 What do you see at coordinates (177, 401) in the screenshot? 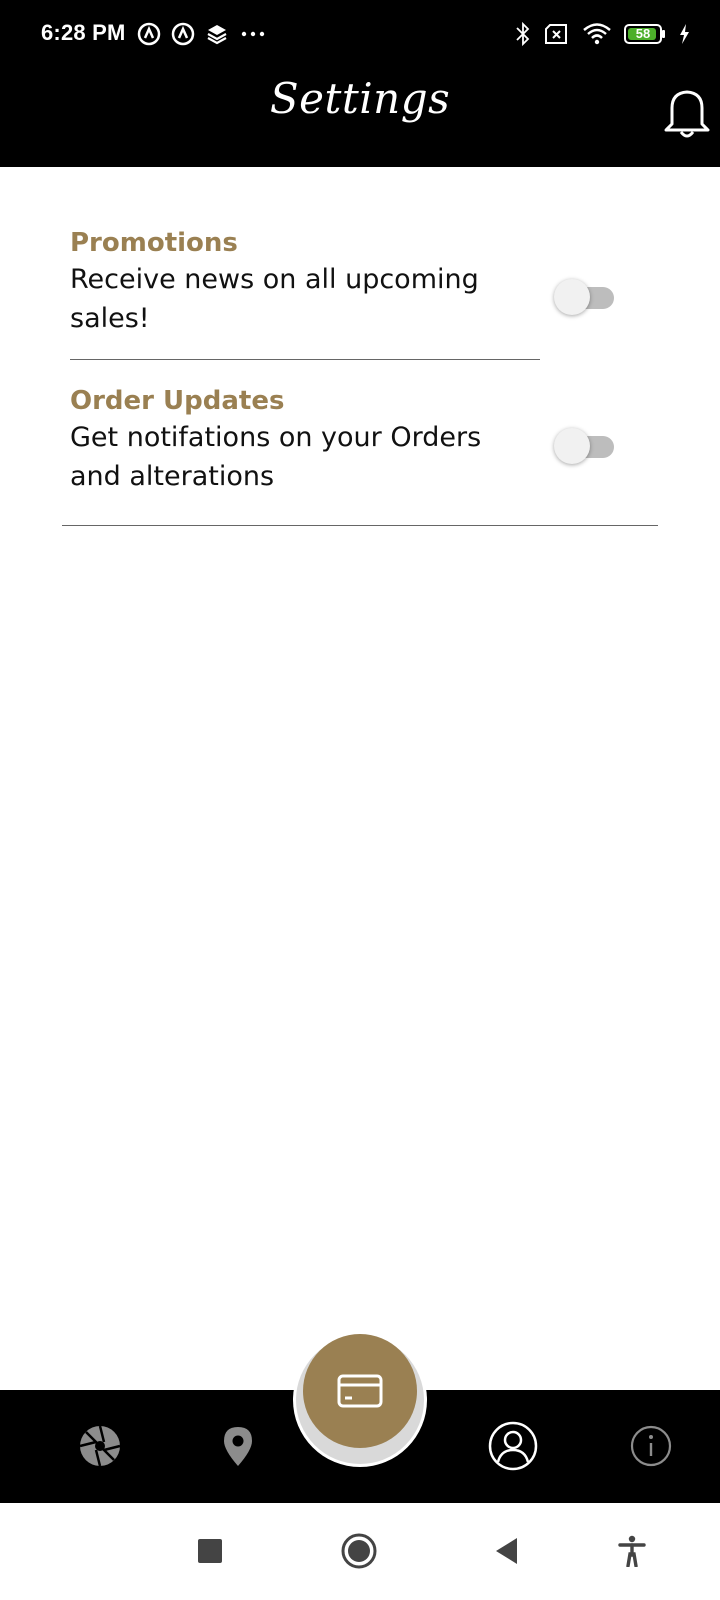
I see `setting-title: Order Updates` at bounding box center [177, 401].